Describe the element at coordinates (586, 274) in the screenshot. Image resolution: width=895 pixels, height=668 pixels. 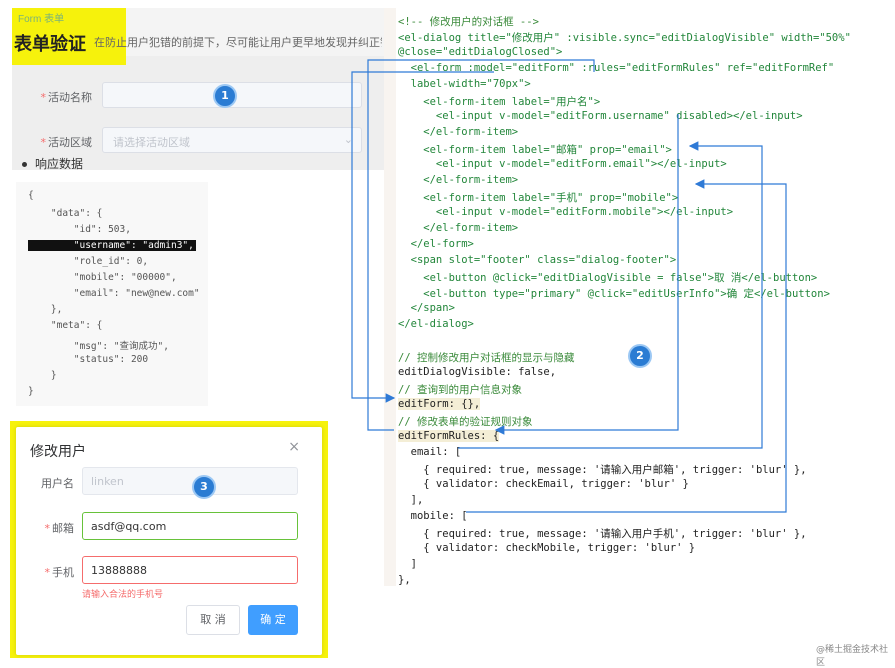
I see `arrow-username-to-editform` at that location.